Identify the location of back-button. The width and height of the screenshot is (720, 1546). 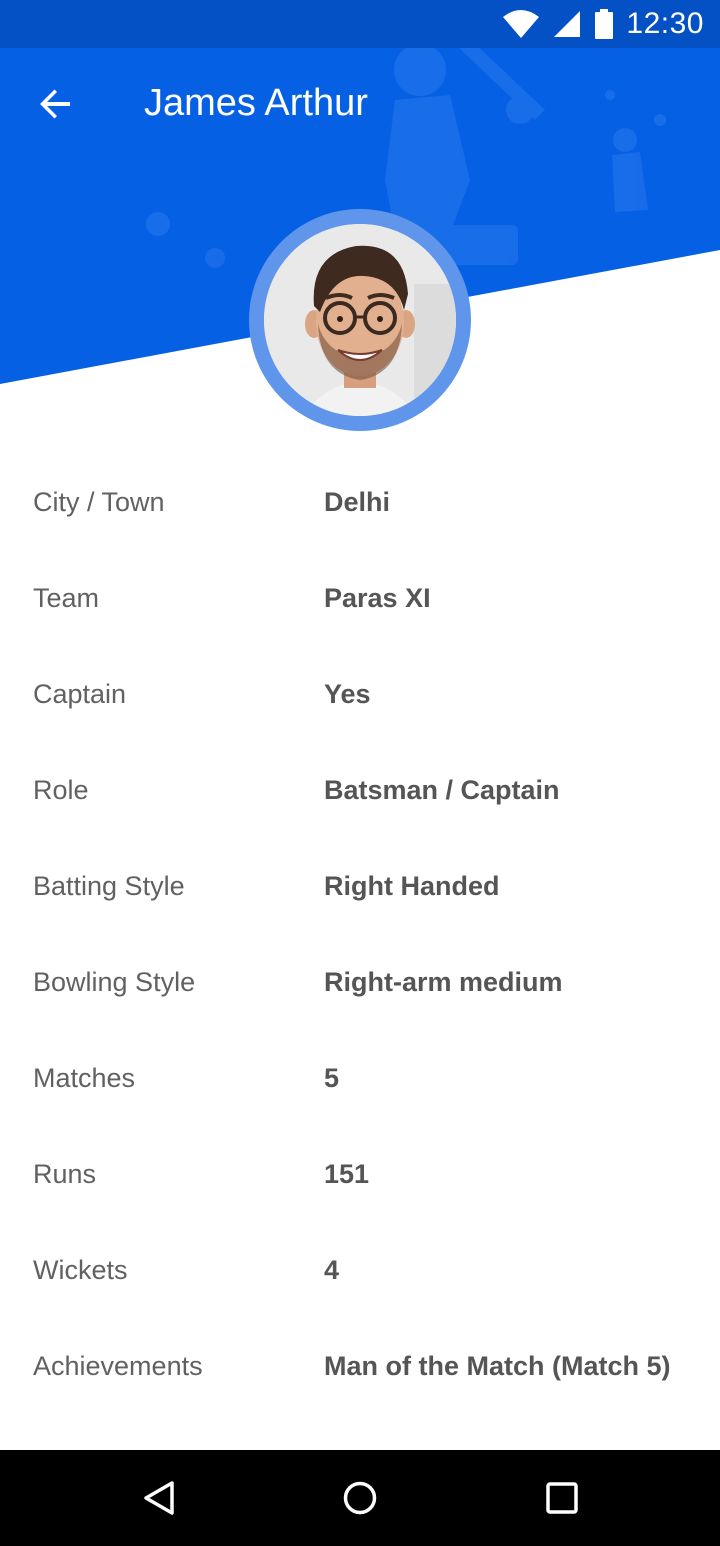
(56, 104).